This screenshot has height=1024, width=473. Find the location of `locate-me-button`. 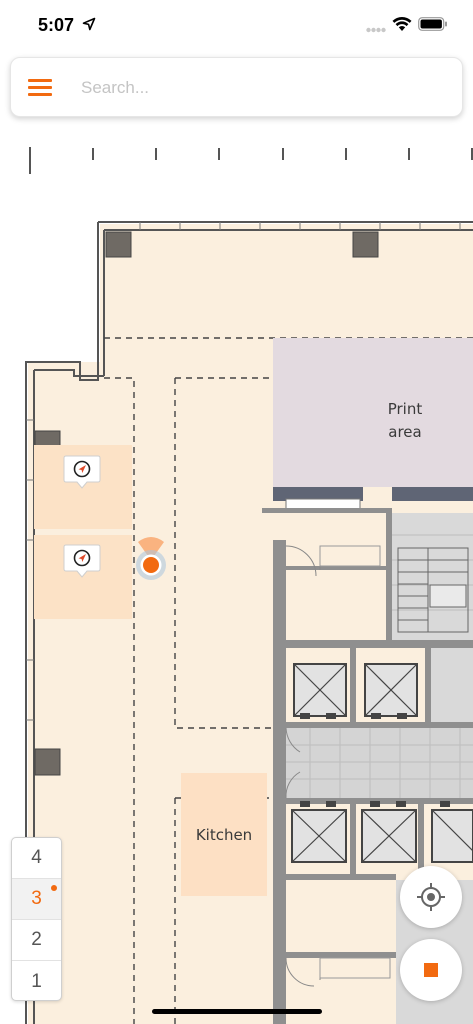

locate-me-button is located at coordinates (431, 897).